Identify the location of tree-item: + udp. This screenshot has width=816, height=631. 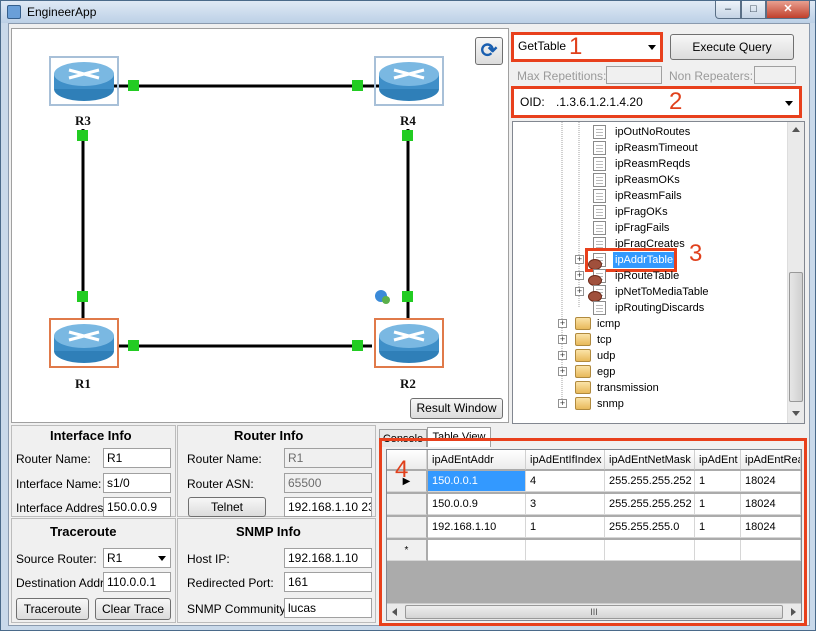
(649, 356).